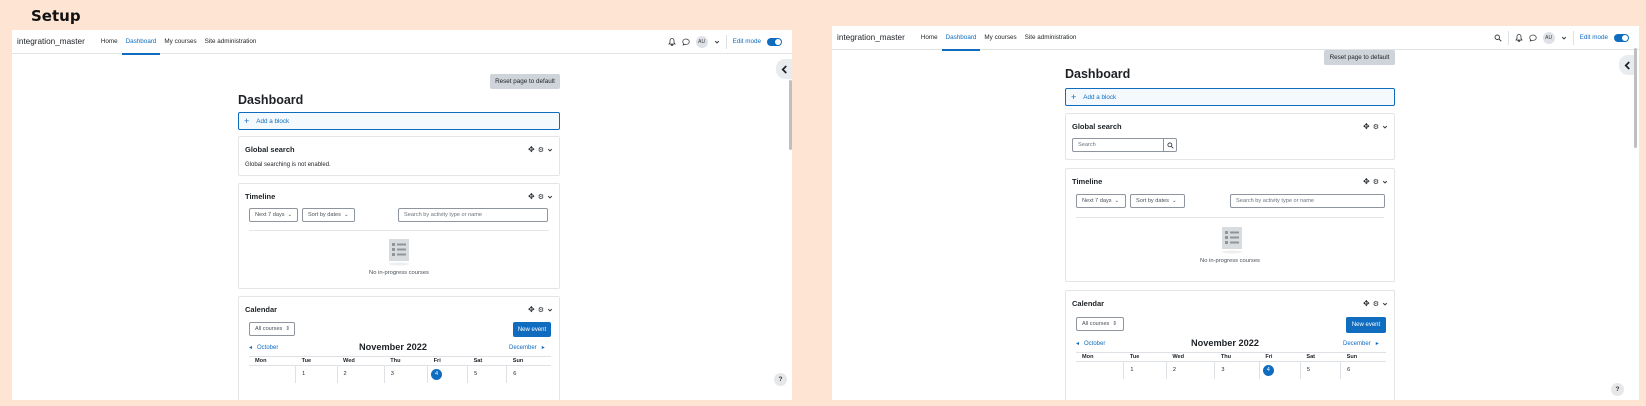 The width and height of the screenshot is (1646, 406). What do you see at coordinates (1498, 38) in the screenshot?
I see `search-icon` at bounding box center [1498, 38].